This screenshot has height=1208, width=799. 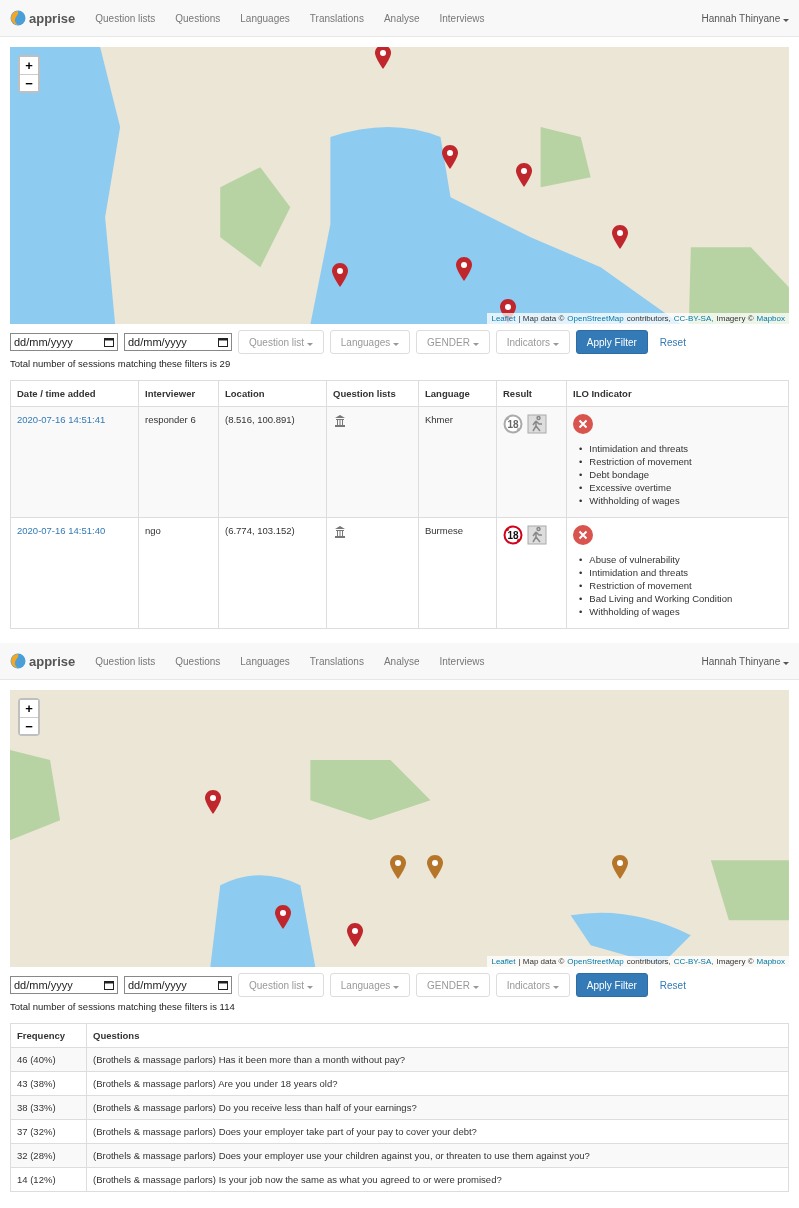 What do you see at coordinates (541, 318) in the screenshot?
I see `attribution-text: | Map data ©` at bounding box center [541, 318].